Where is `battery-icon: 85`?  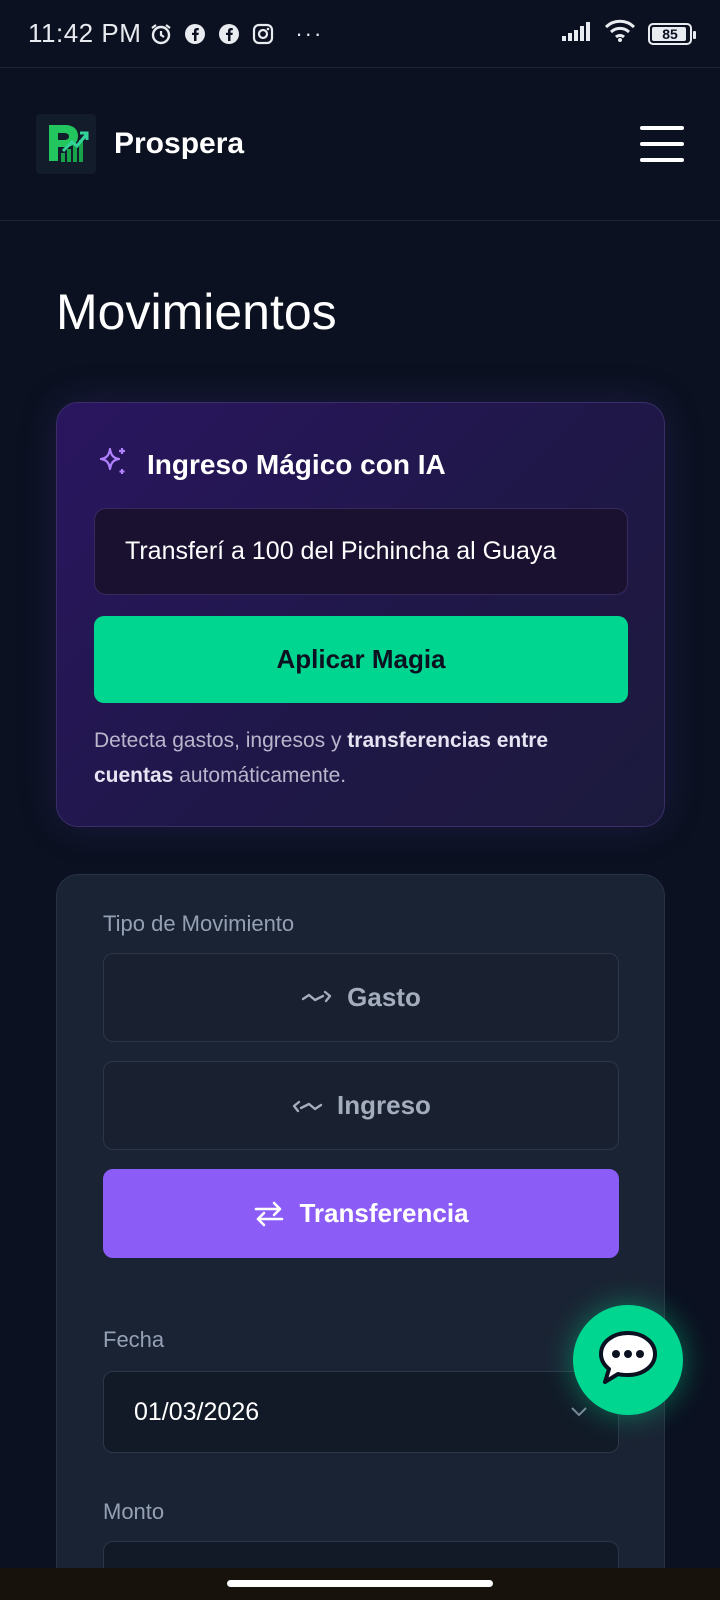 battery-icon: 85 is located at coordinates (672, 33).